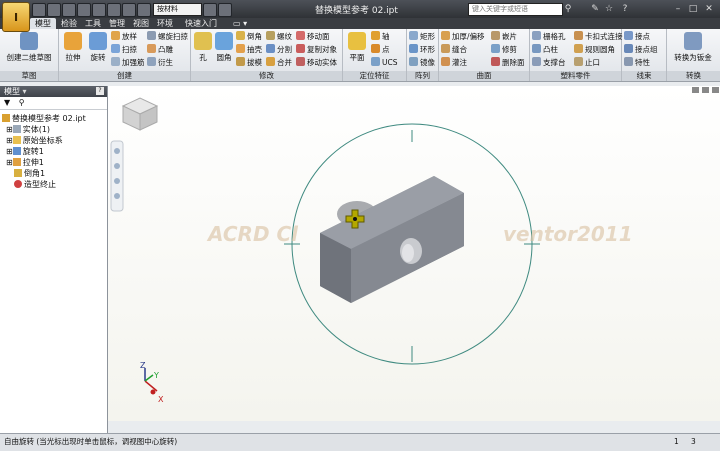 The image size is (720, 451). What do you see at coordinates (203, 47) in the screenshot?
I see `hole-button: 孔` at bounding box center [203, 47].